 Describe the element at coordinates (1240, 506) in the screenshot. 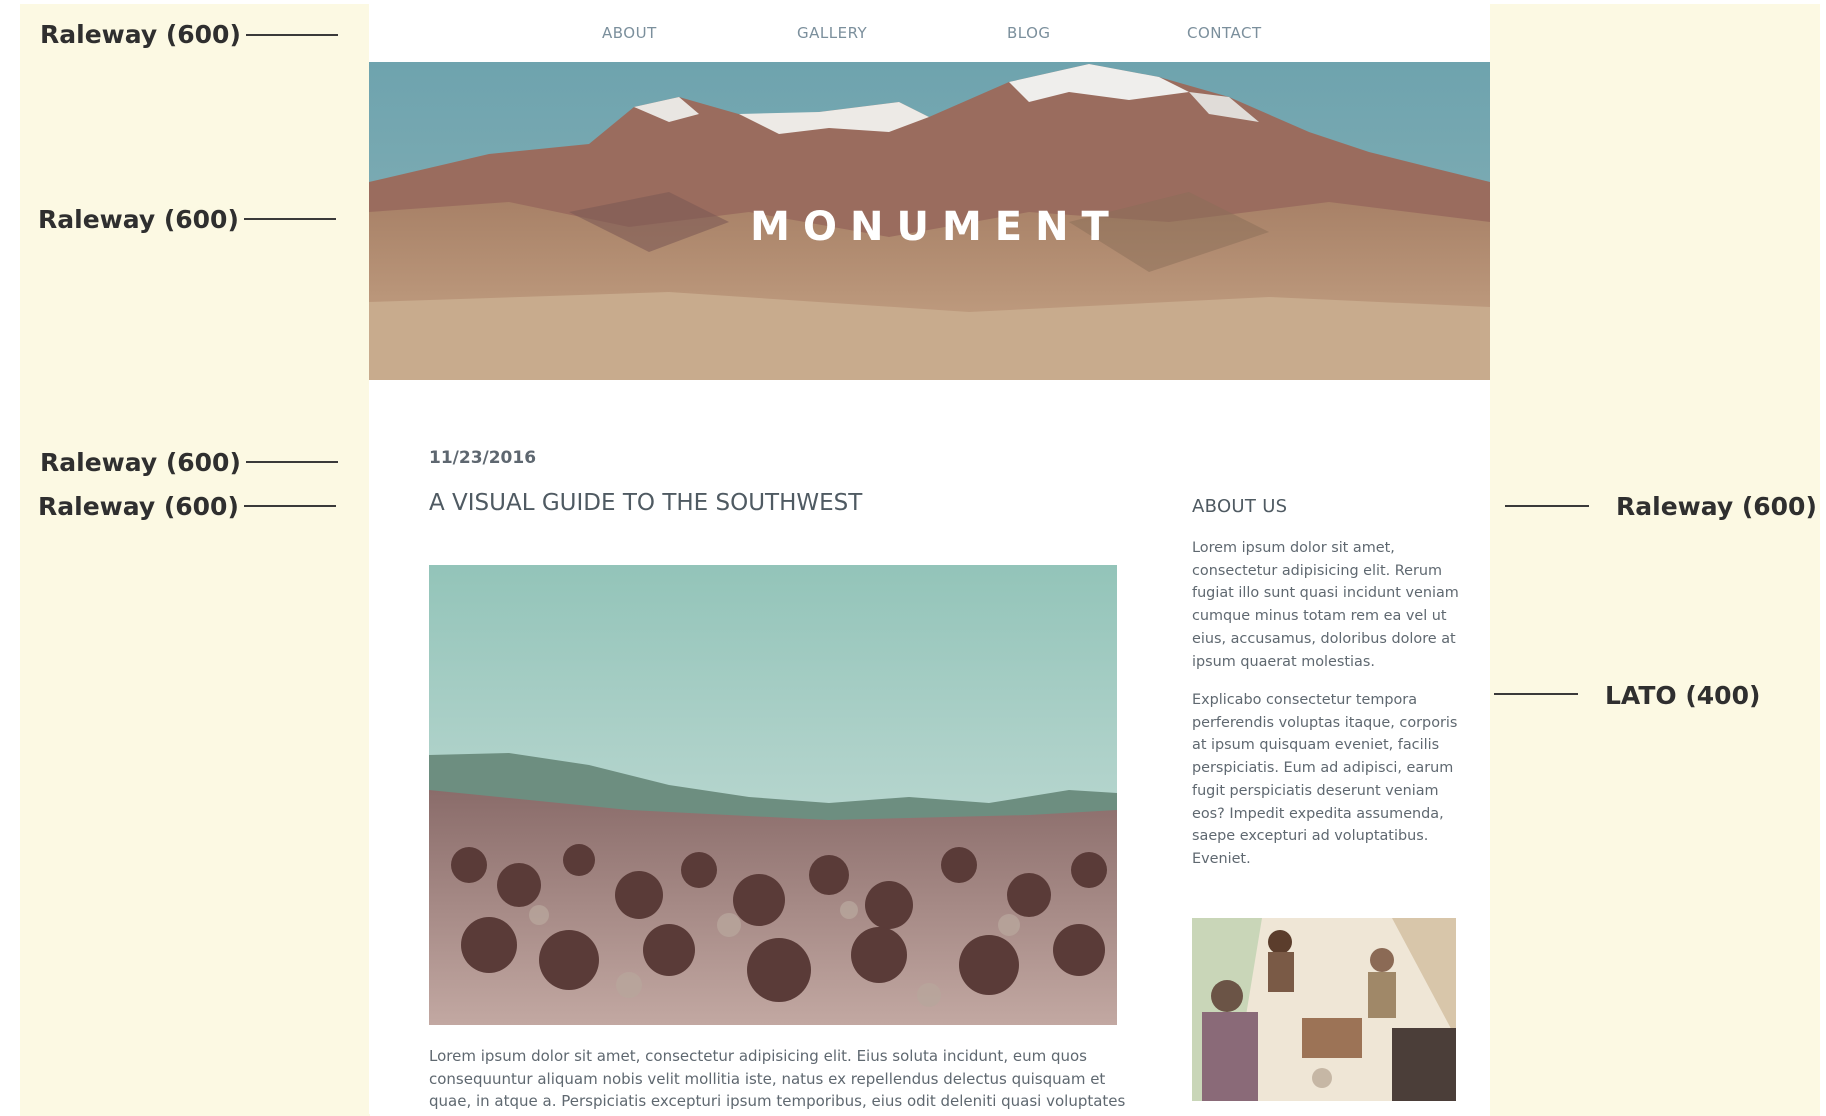

I see `sidebar-heading: ABOUT US` at that location.